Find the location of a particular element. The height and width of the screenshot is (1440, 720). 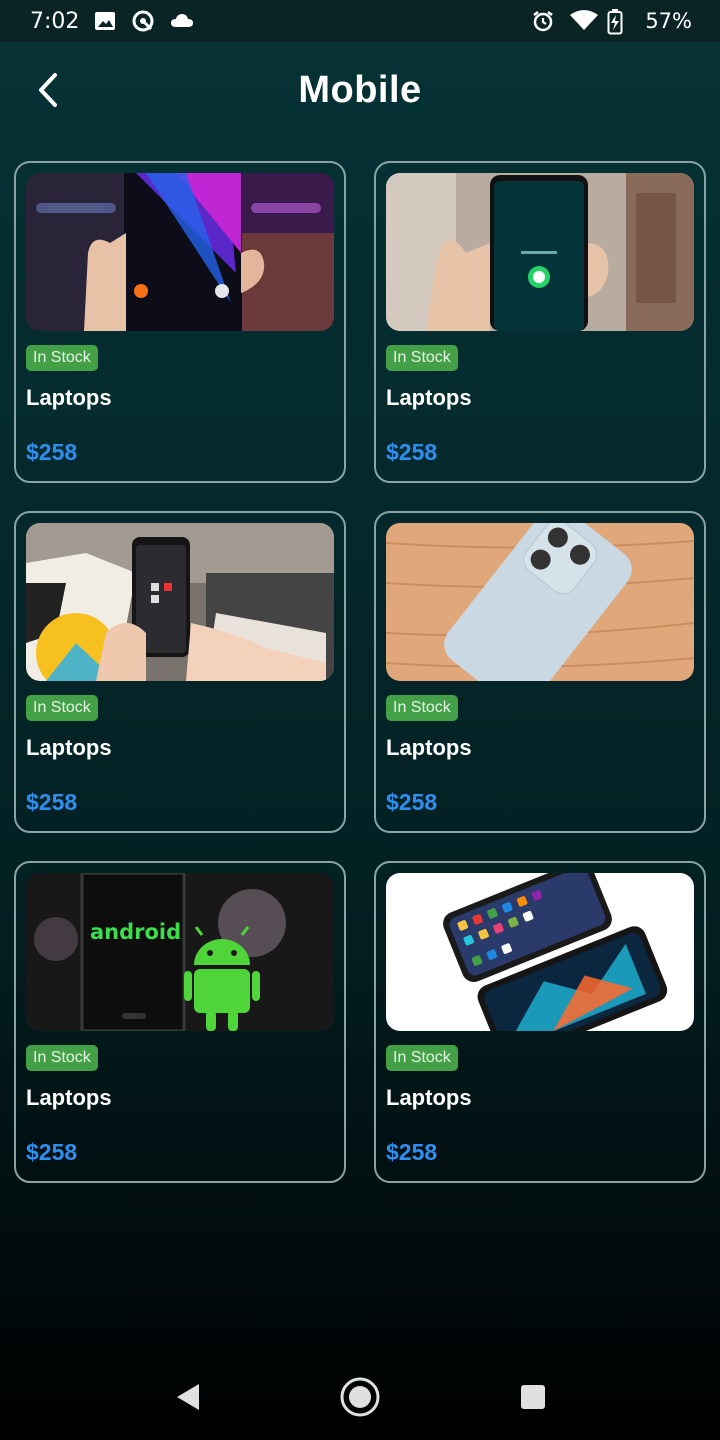

back-button is located at coordinates (48, 90).